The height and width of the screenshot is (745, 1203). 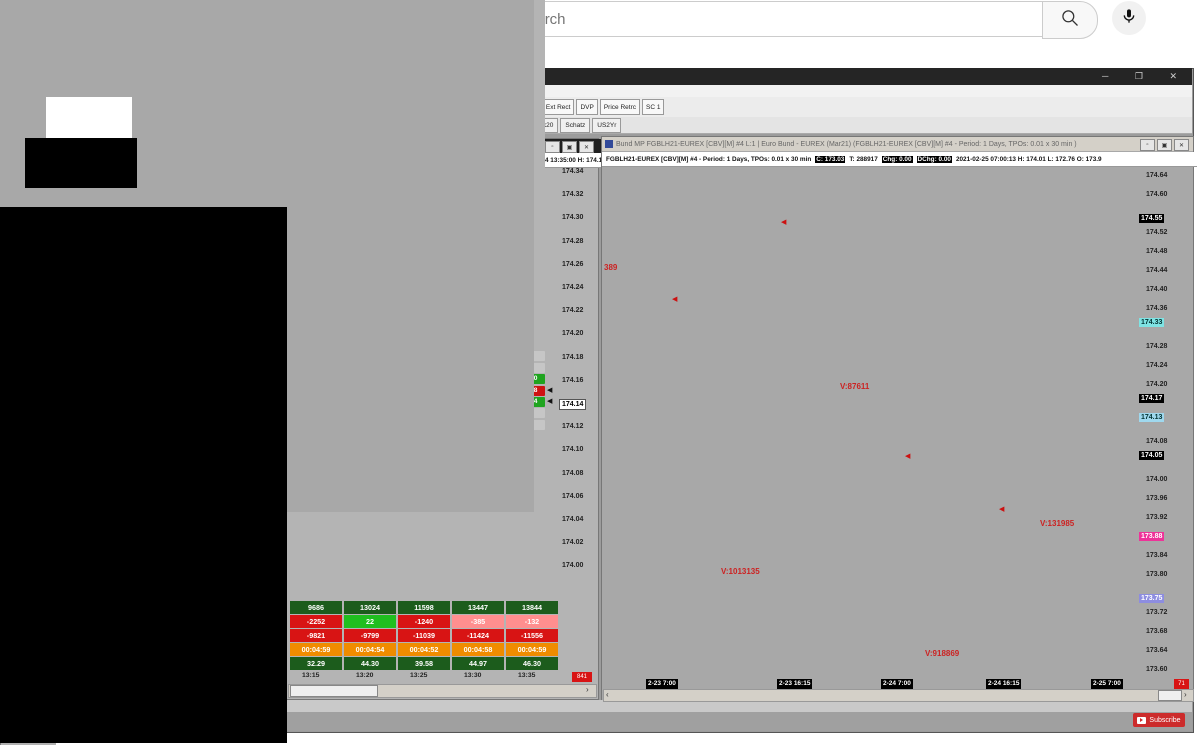 I want to click on tab-bts: BTS, so click(x=473, y=125).